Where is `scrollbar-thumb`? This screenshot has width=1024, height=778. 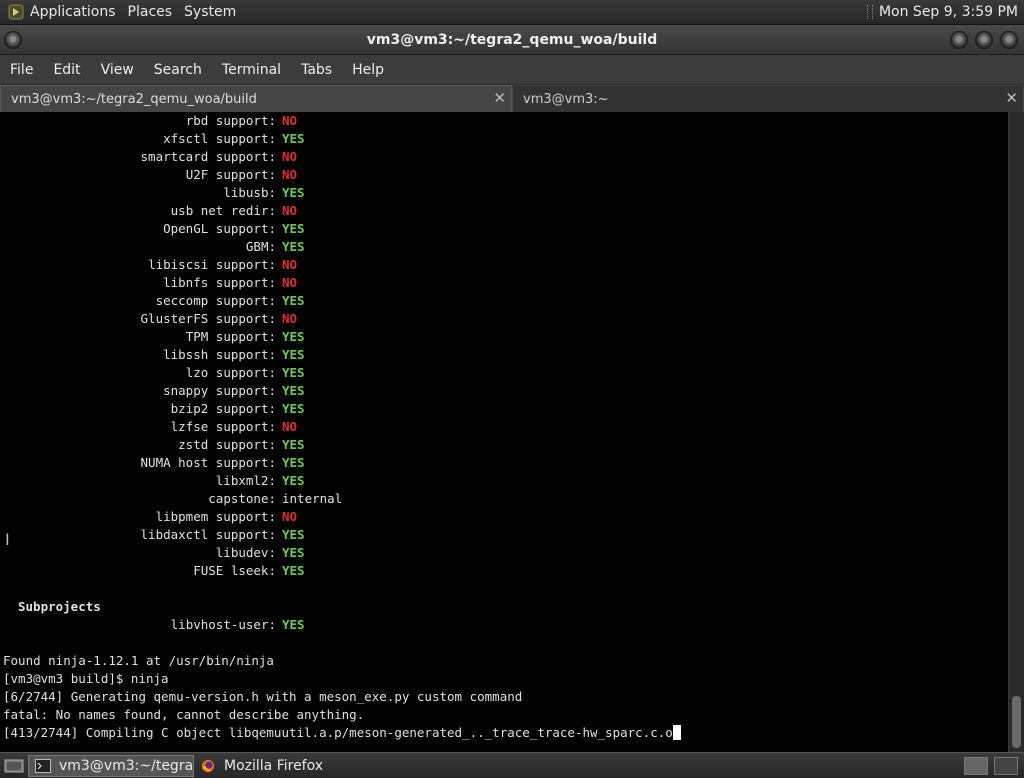 scrollbar-thumb is located at coordinates (1016, 722).